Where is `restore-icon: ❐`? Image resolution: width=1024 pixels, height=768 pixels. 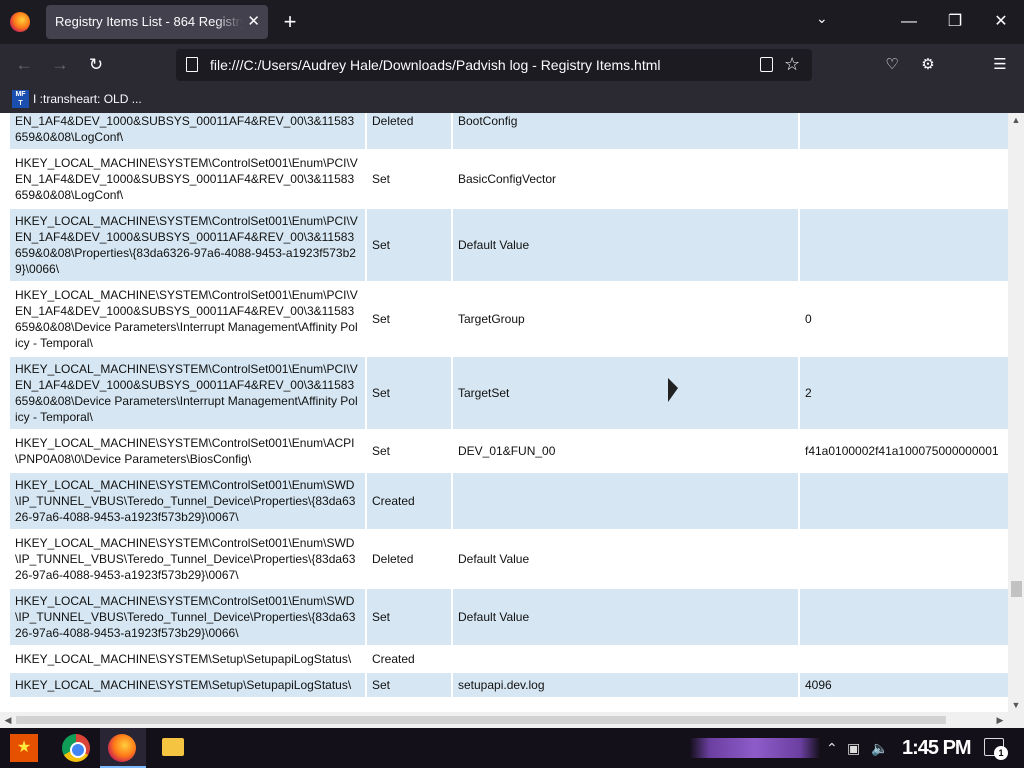
restore-icon: ❐ is located at coordinates (955, 22).